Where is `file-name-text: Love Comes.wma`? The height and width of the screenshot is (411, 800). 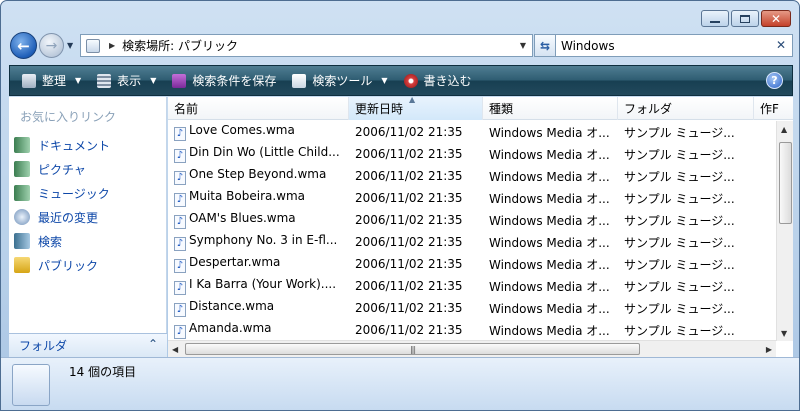 file-name-text: Love Comes.wma is located at coordinates (242, 130).